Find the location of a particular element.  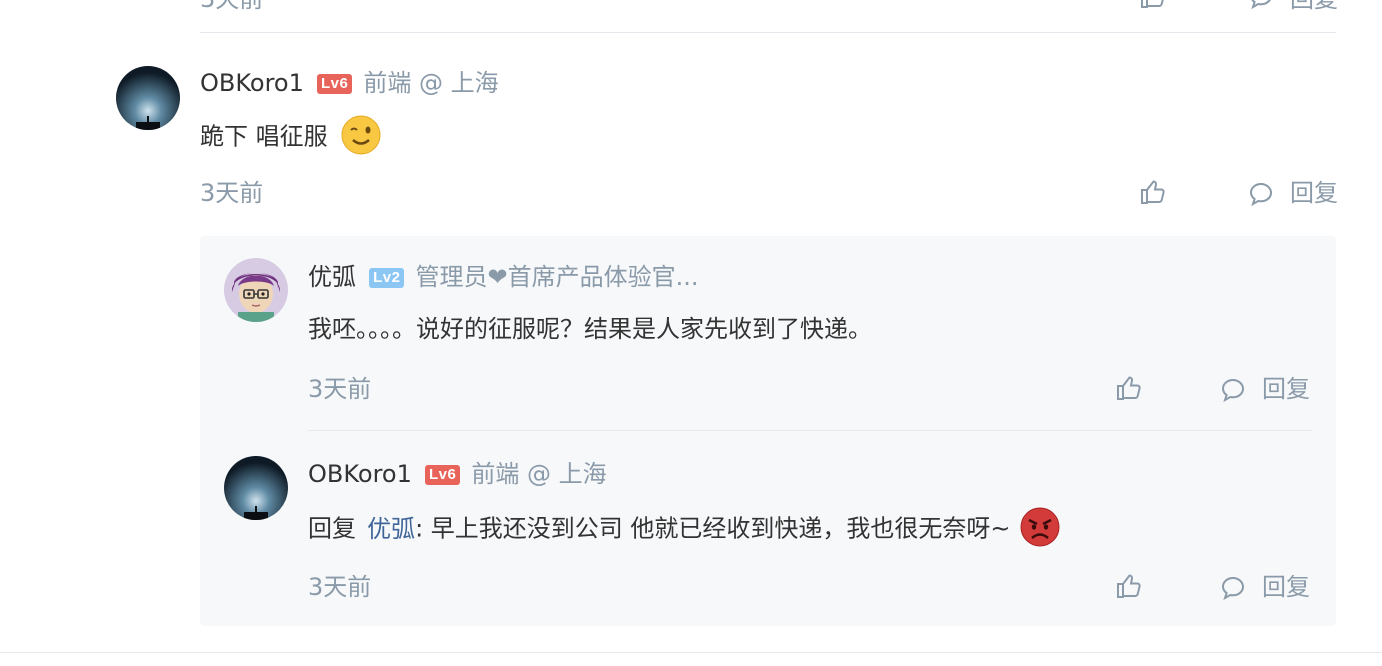

mention-link: 优弧 is located at coordinates (391, 529).